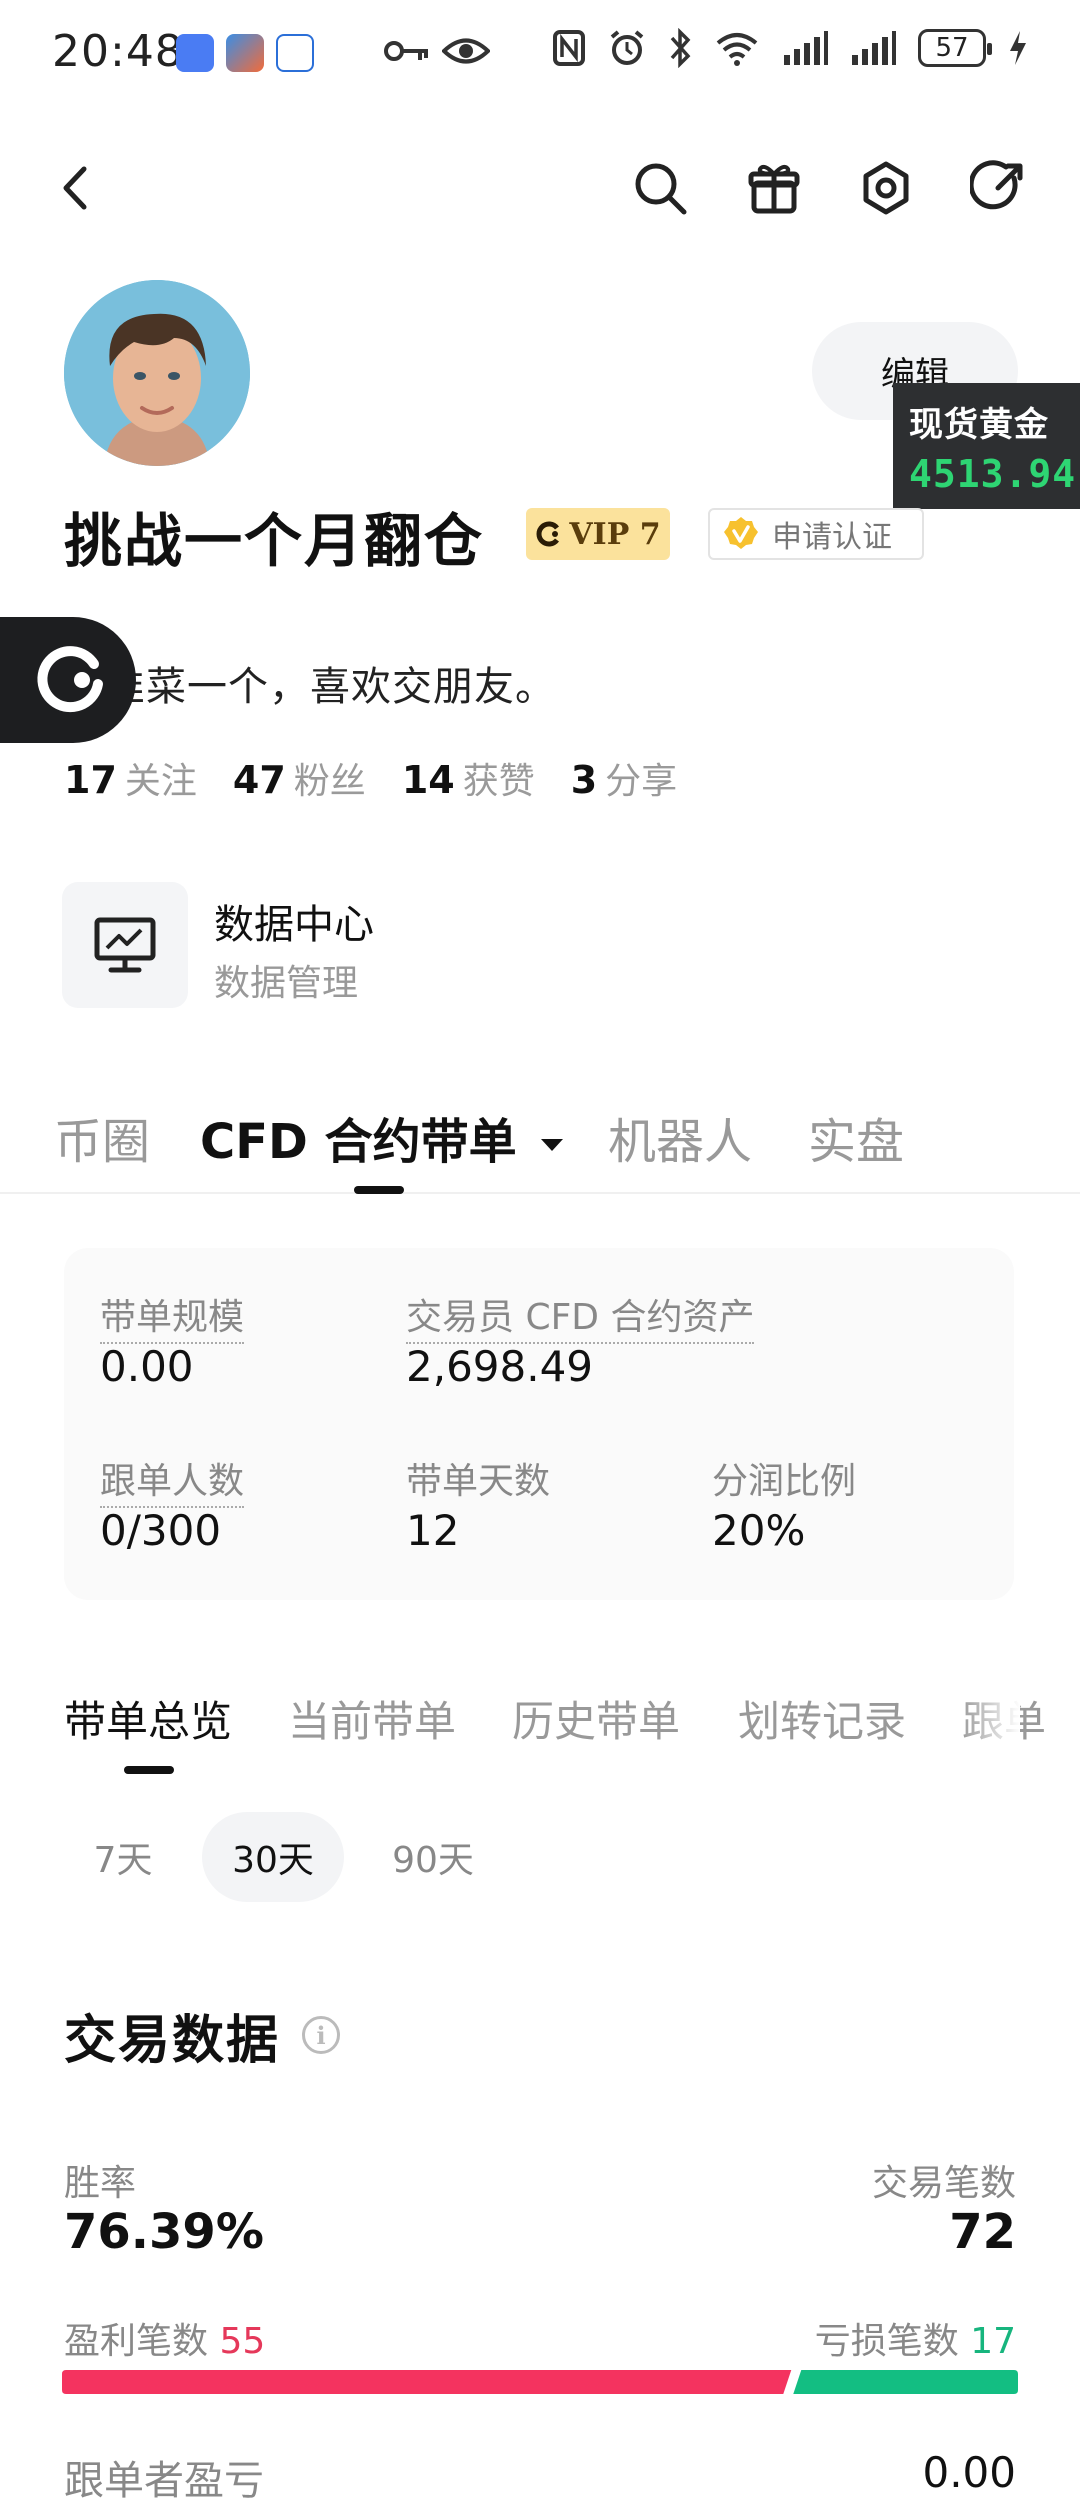 The width and height of the screenshot is (1080, 2504). I want to click on tab-transfer-records: 划转记录, so click(822, 1718).